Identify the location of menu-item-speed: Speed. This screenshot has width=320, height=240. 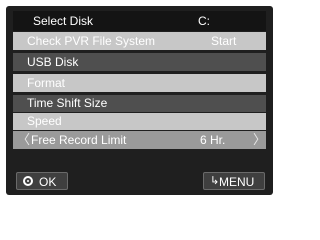
(139, 121).